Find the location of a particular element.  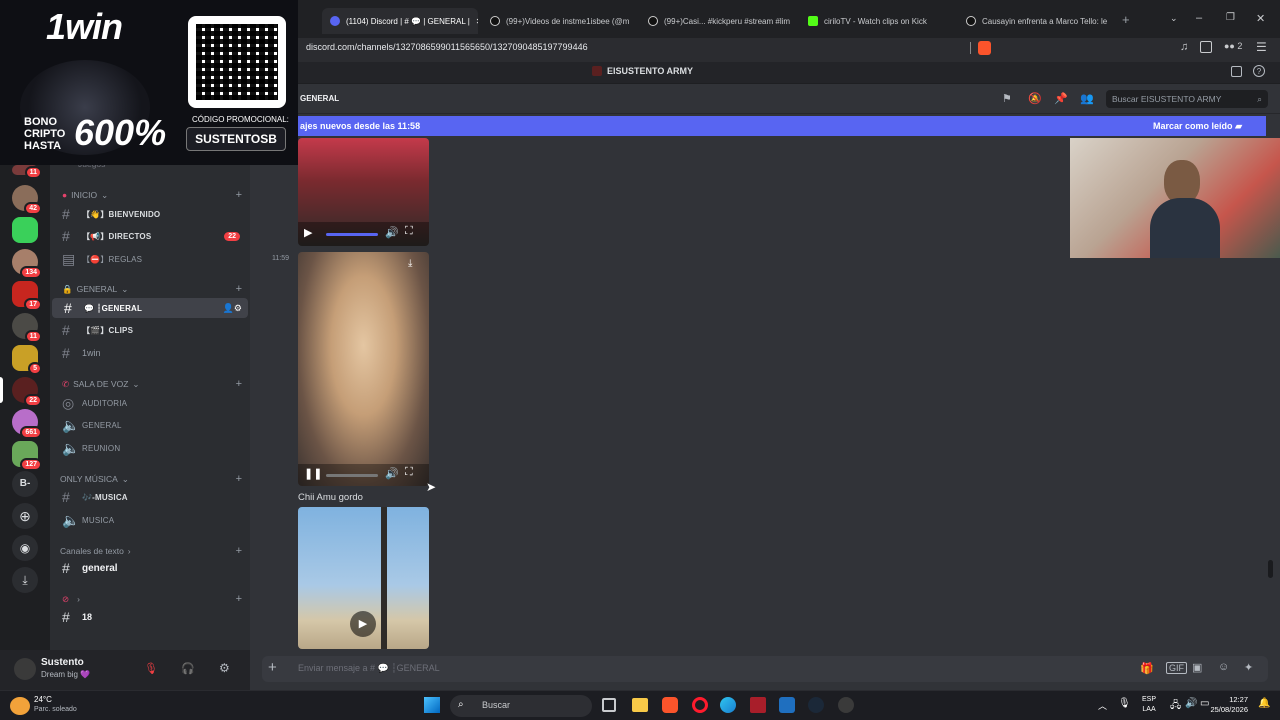

voice-channel-reunion: 🔈 REUNION is located at coordinates (150, 448).